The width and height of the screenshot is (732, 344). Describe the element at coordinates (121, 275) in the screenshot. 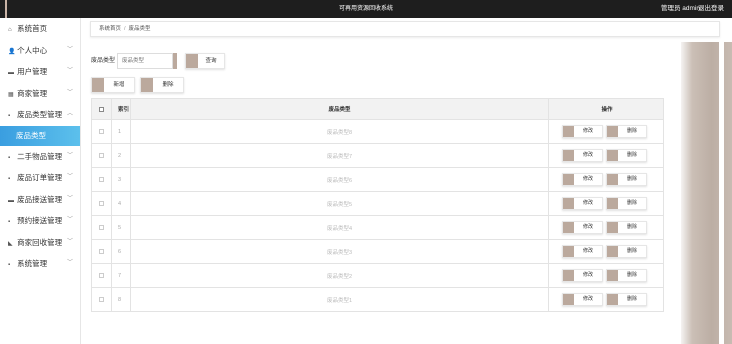

I see `row-index: 7` at that location.